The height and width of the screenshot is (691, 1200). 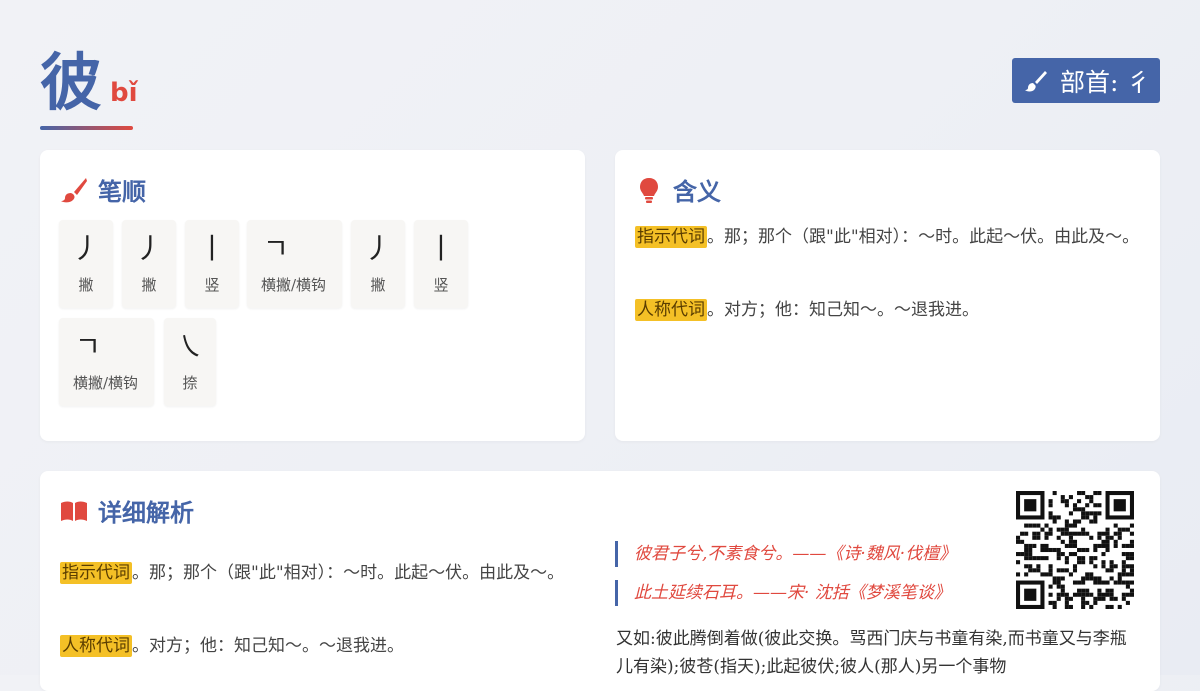 I want to click on classical-quote: 此土延续石耳。——宋· 沈括《梦溪笔谈》, so click(x=783, y=593).